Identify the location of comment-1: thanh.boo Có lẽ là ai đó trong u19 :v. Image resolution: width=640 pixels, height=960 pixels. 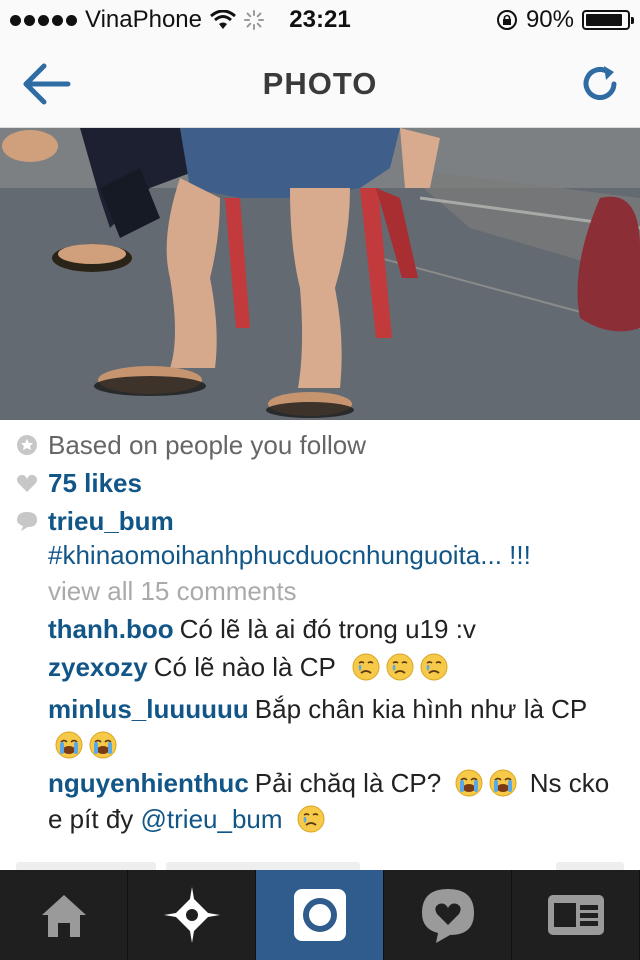
(329, 629).